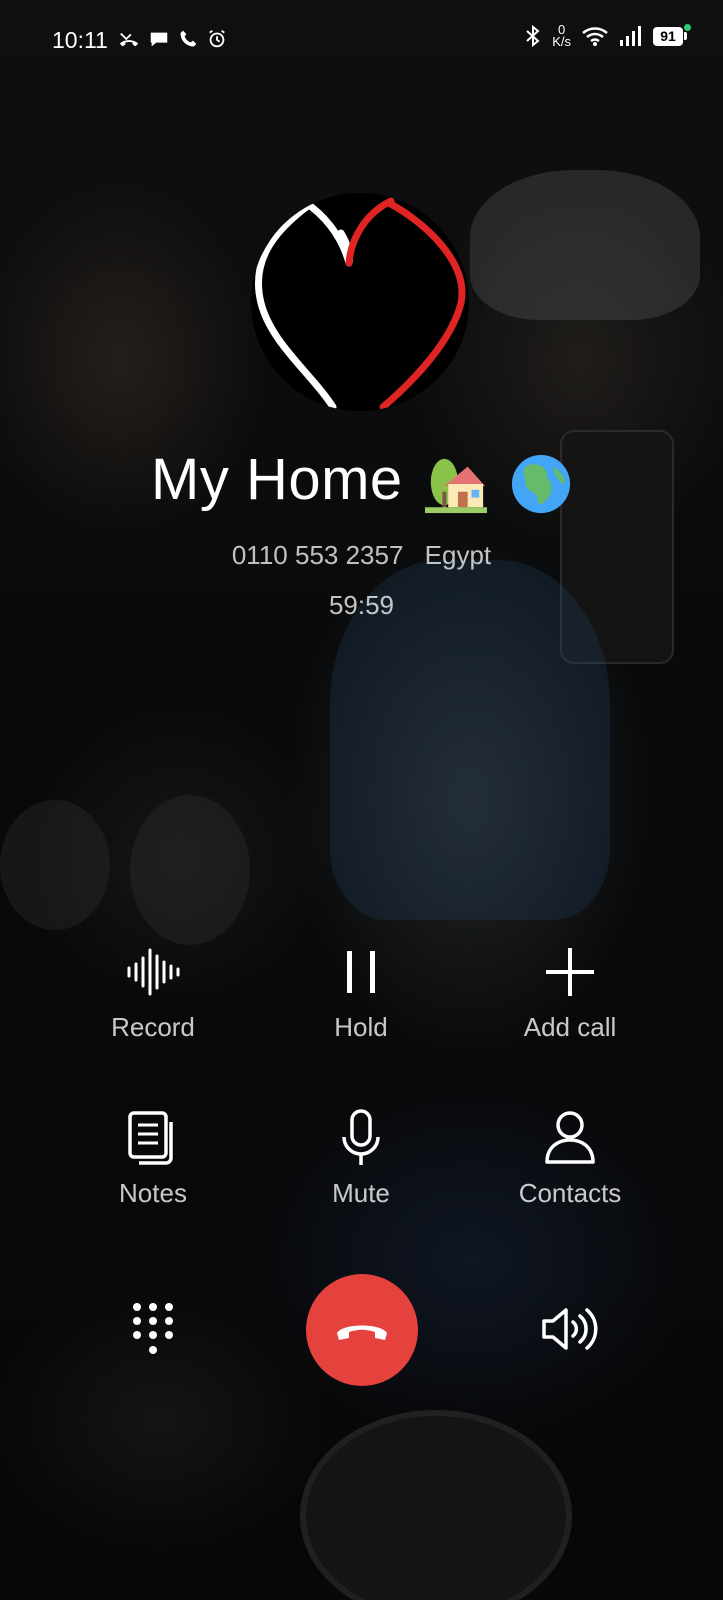  I want to click on signal-icon, so click(630, 36).